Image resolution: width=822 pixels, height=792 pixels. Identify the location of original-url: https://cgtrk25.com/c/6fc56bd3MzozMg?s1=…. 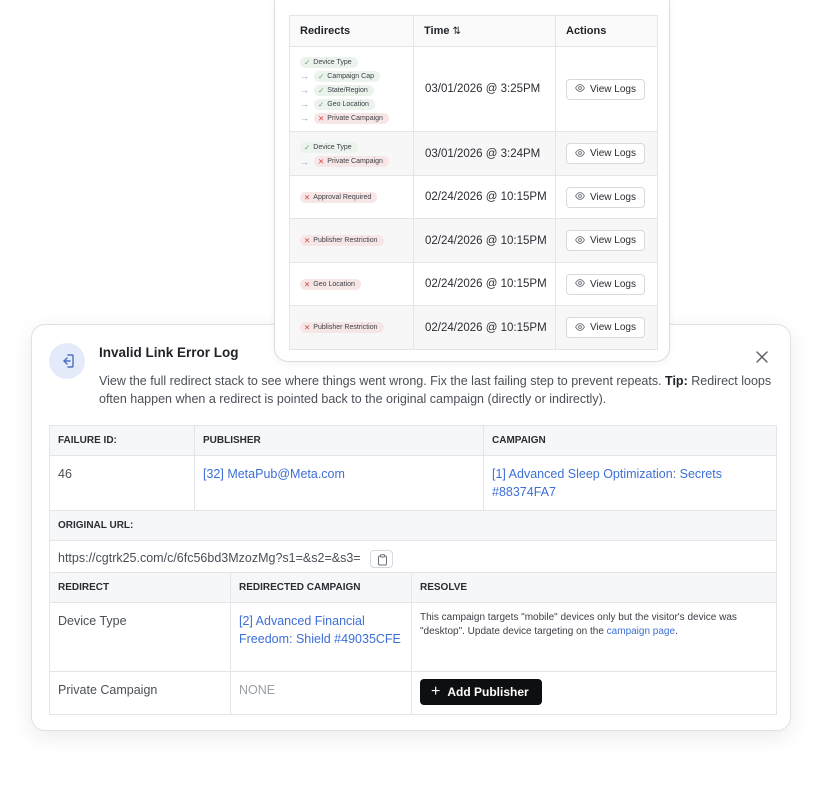
(209, 558).